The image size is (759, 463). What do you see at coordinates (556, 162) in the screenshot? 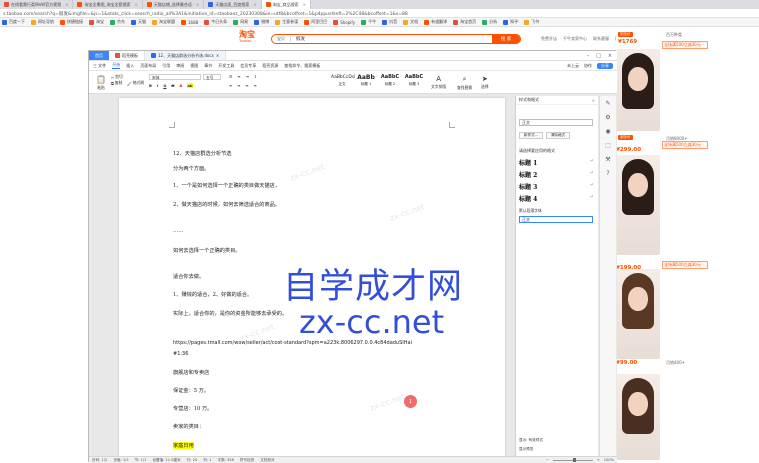
I see `style-heading-1-item: 标题 1 ↵` at bounding box center [556, 162].